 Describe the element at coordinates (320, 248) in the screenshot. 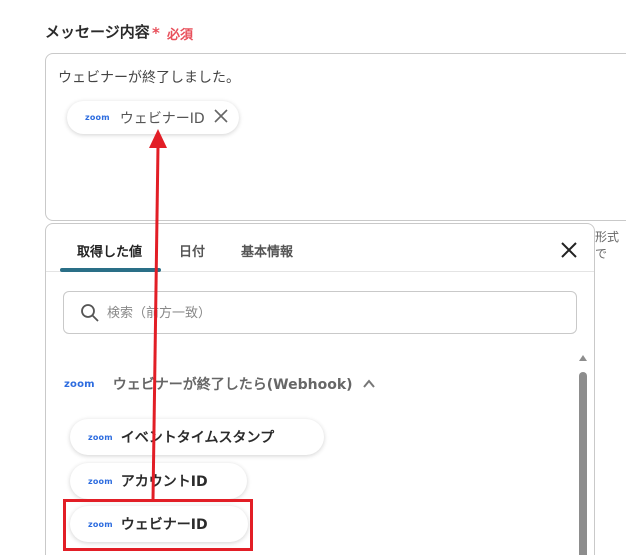

I see `tab-bar: 取得した値 日付 基本情報` at that location.